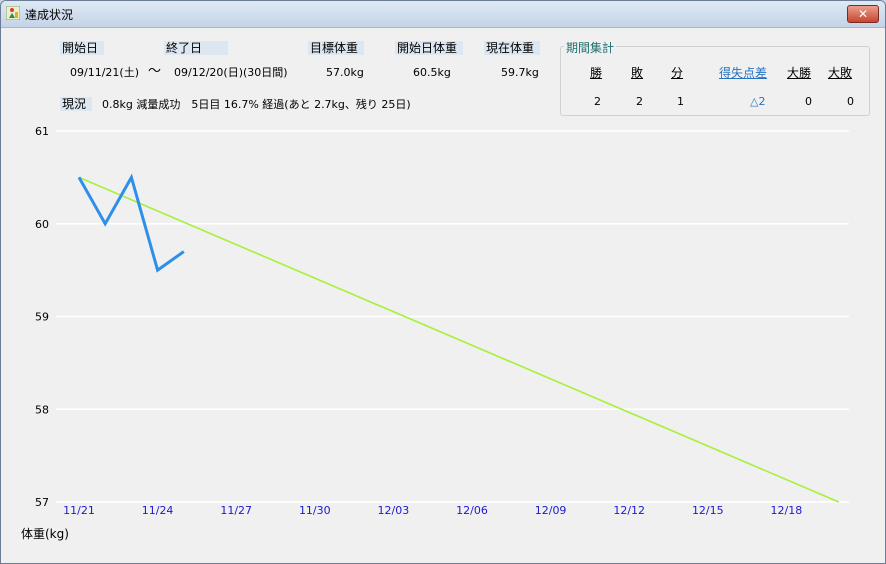 The height and width of the screenshot is (564, 886). What do you see at coordinates (42, 502) in the screenshot?
I see `y-tick-label: 57` at bounding box center [42, 502].